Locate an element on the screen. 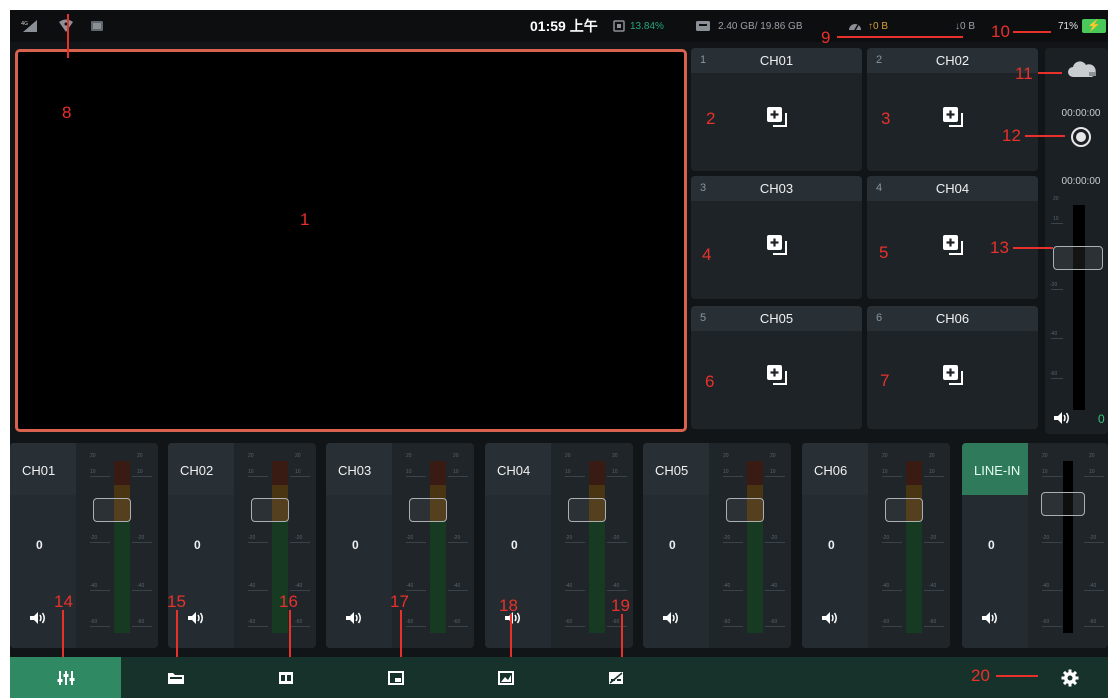  strip-name: LINE-IN is located at coordinates (995, 469).